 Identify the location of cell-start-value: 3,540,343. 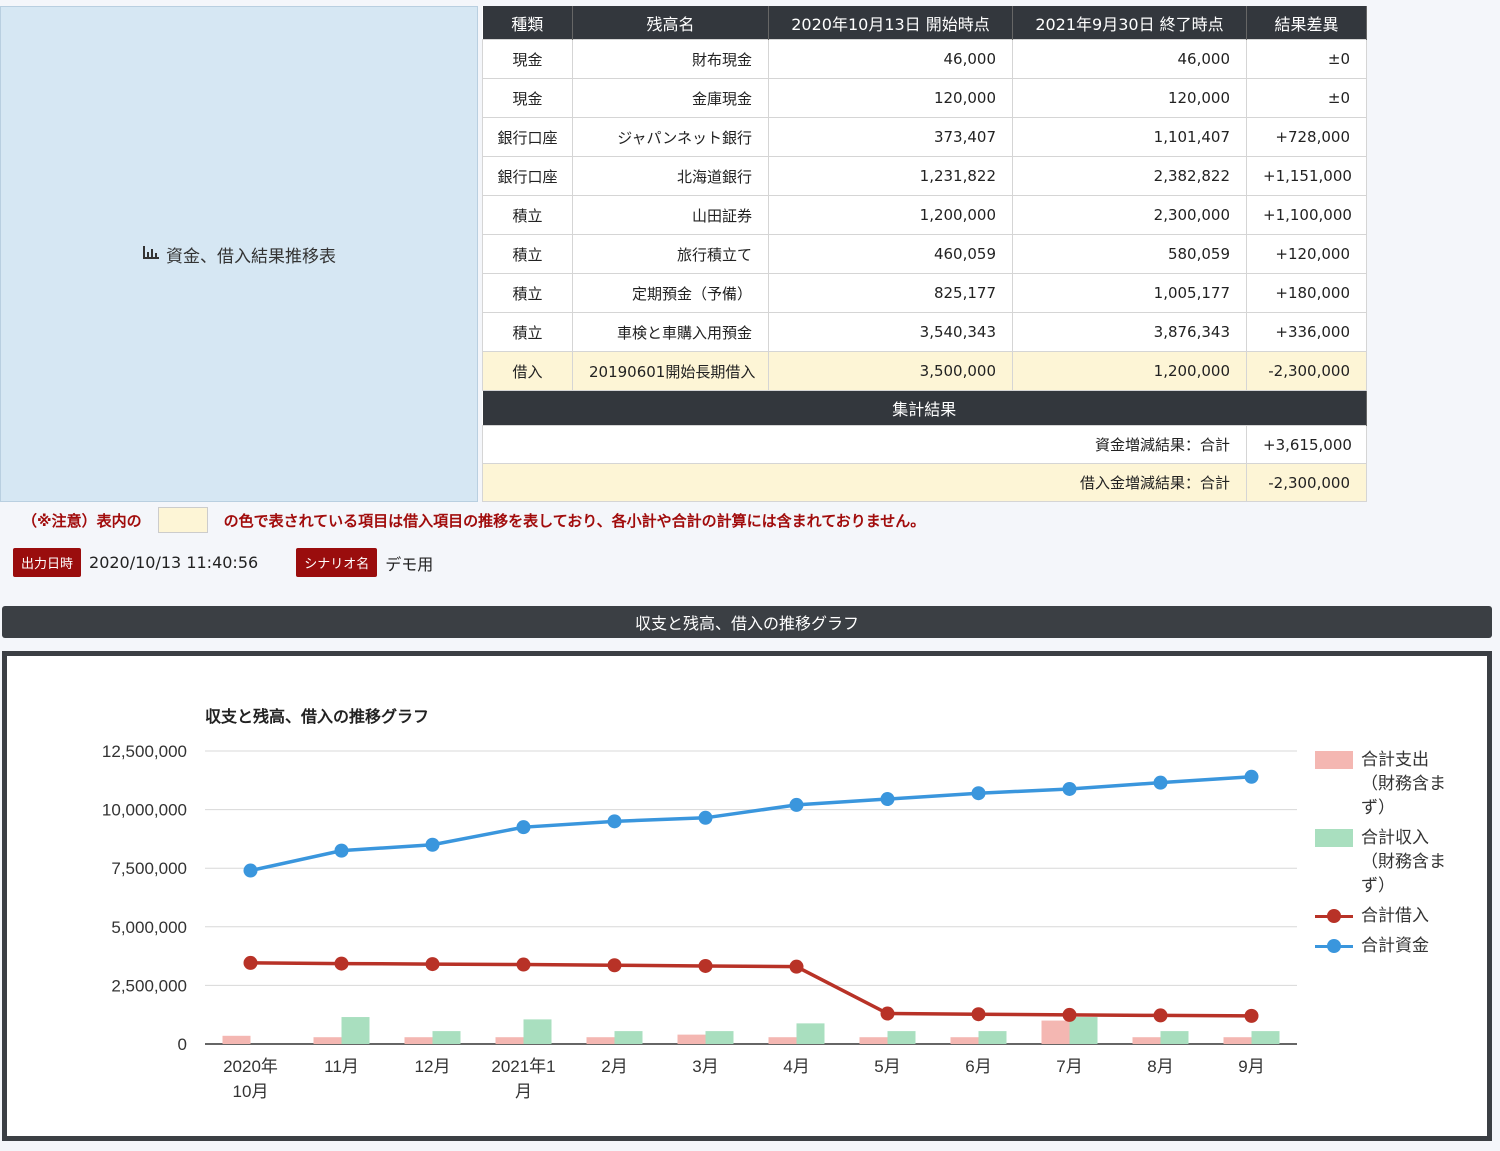
(890, 332).